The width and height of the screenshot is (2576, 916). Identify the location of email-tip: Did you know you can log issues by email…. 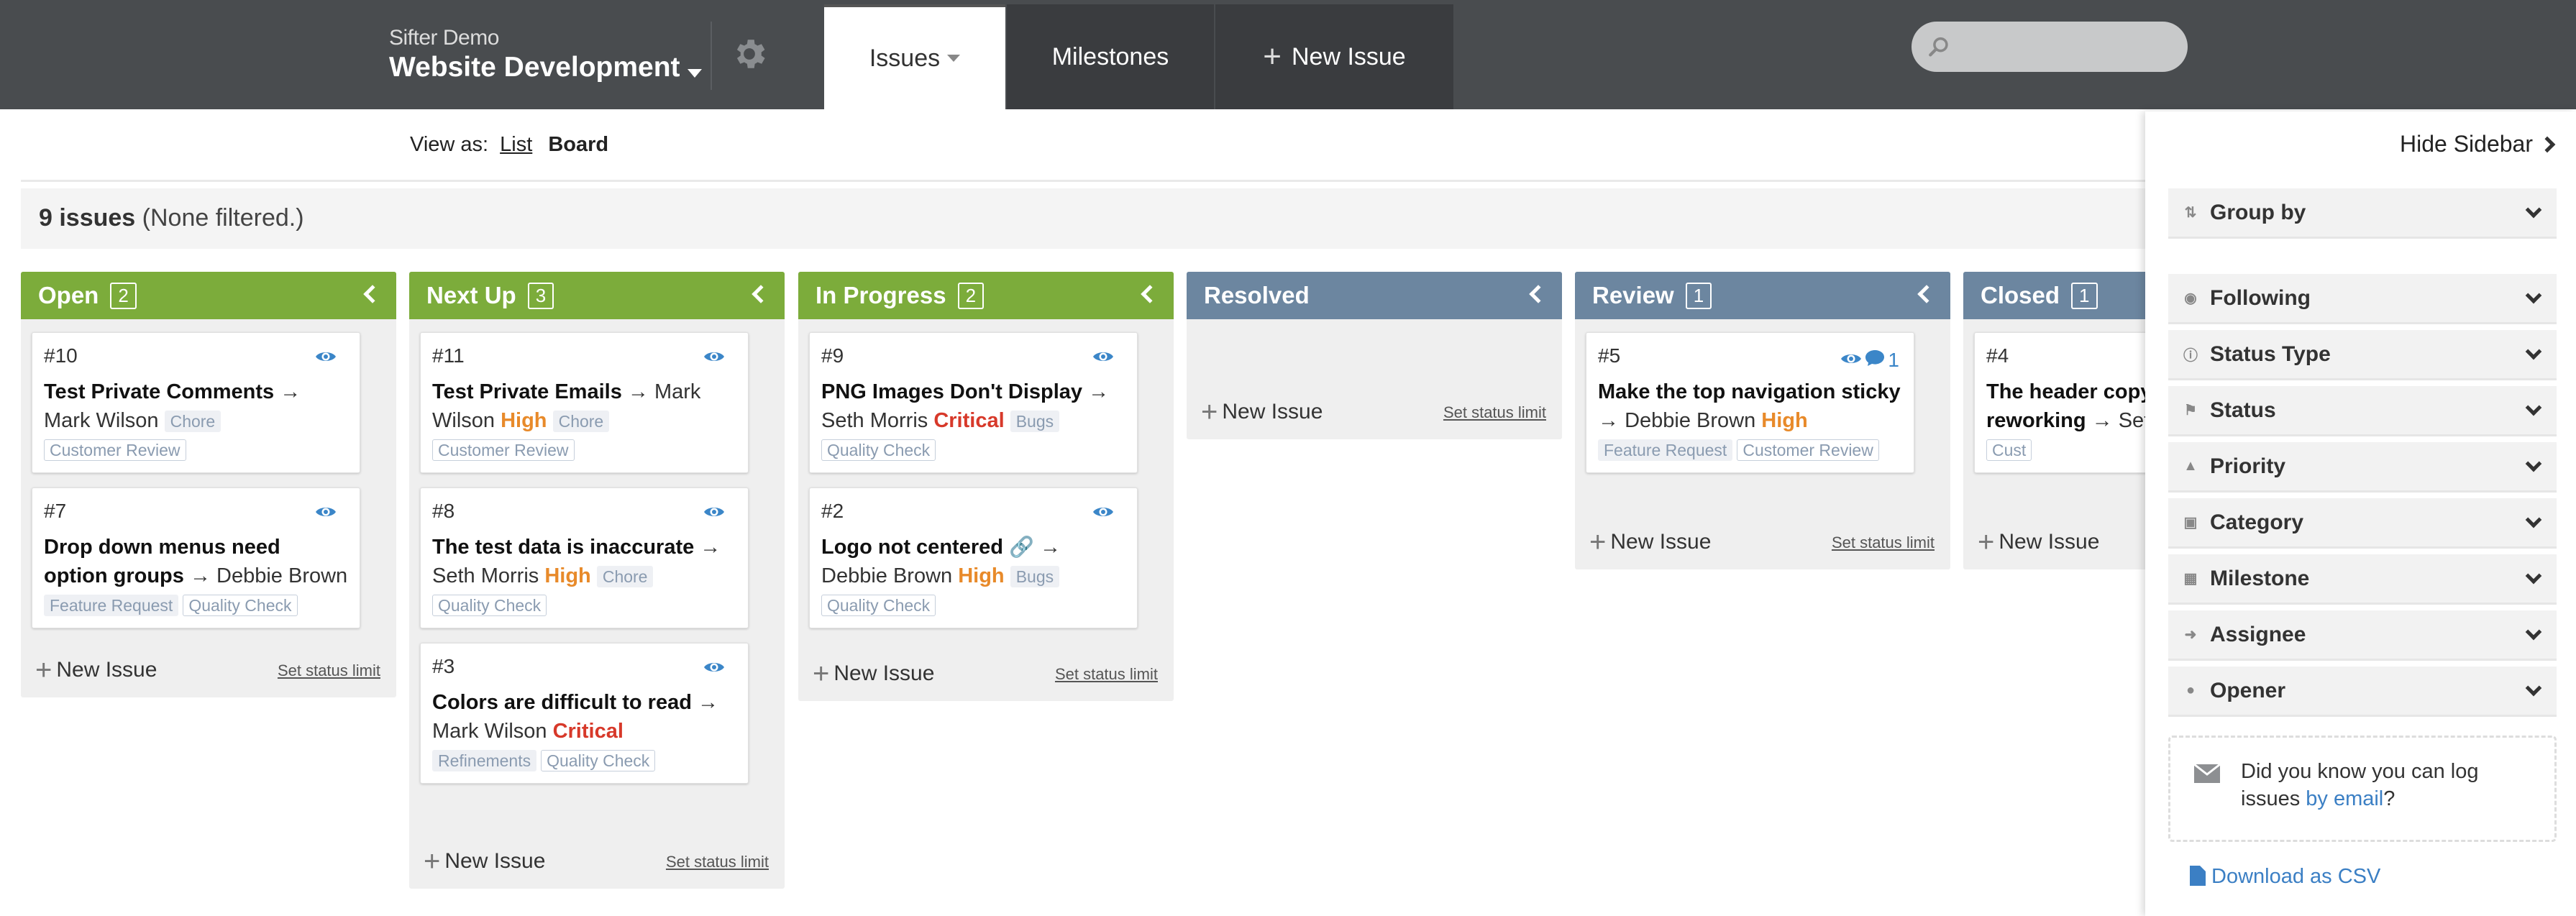
(2362, 789).